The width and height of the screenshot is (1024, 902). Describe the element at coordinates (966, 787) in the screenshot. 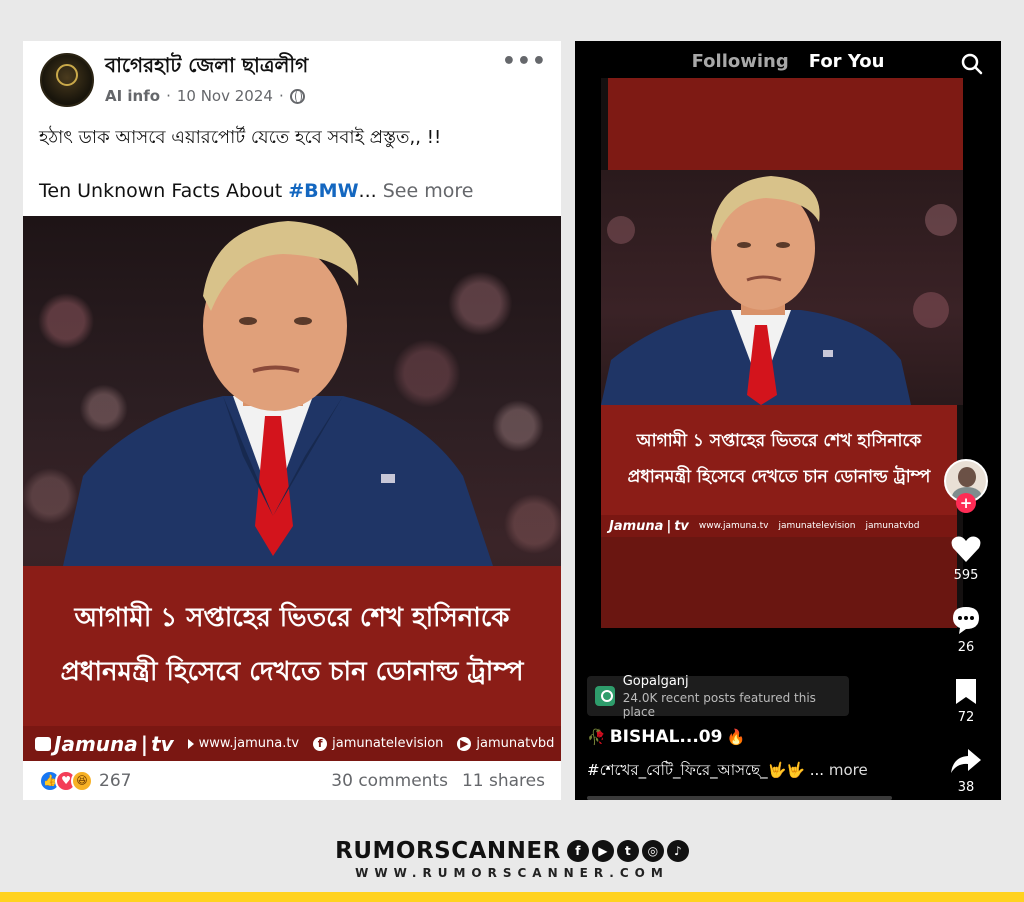

I see `share-count: 38` at that location.